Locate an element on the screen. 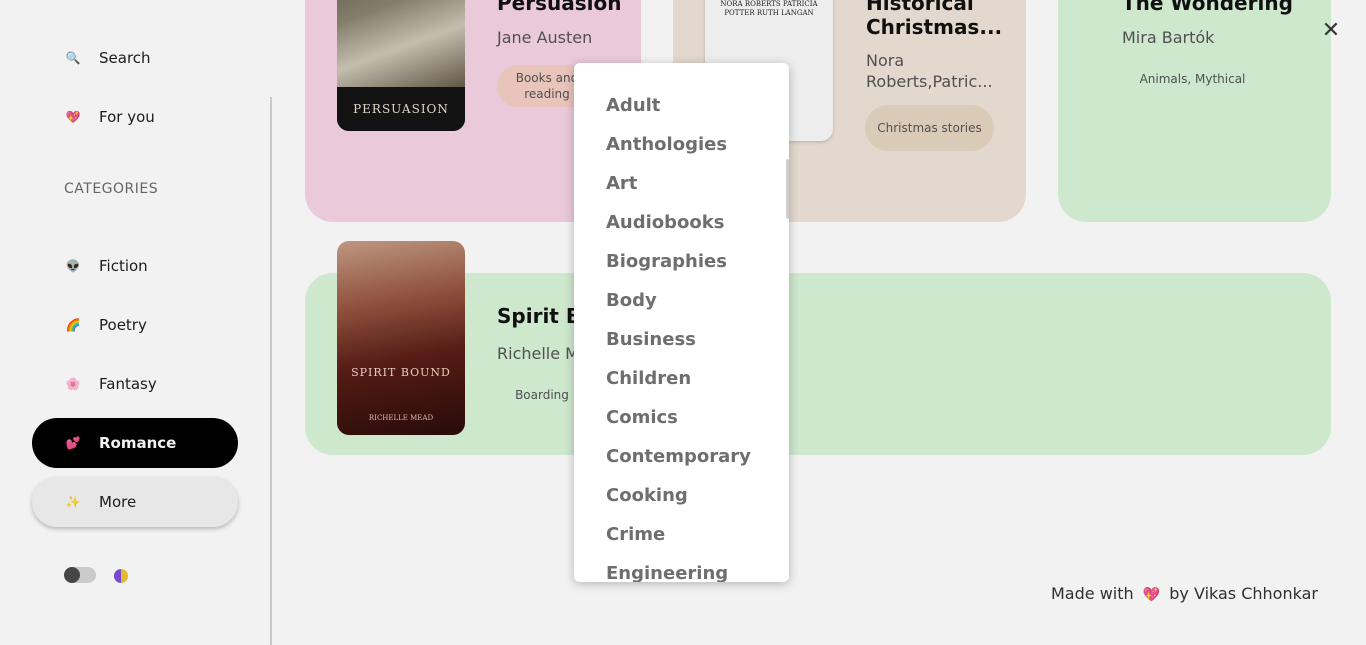 Image resolution: width=1366 pixels, height=645 pixels. option-comics: Comics is located at coordinates (681, 425).